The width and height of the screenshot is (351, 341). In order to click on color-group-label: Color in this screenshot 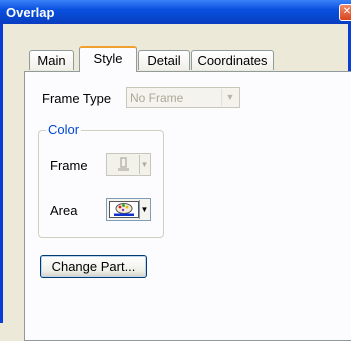, I will do `click(64, 129)`.